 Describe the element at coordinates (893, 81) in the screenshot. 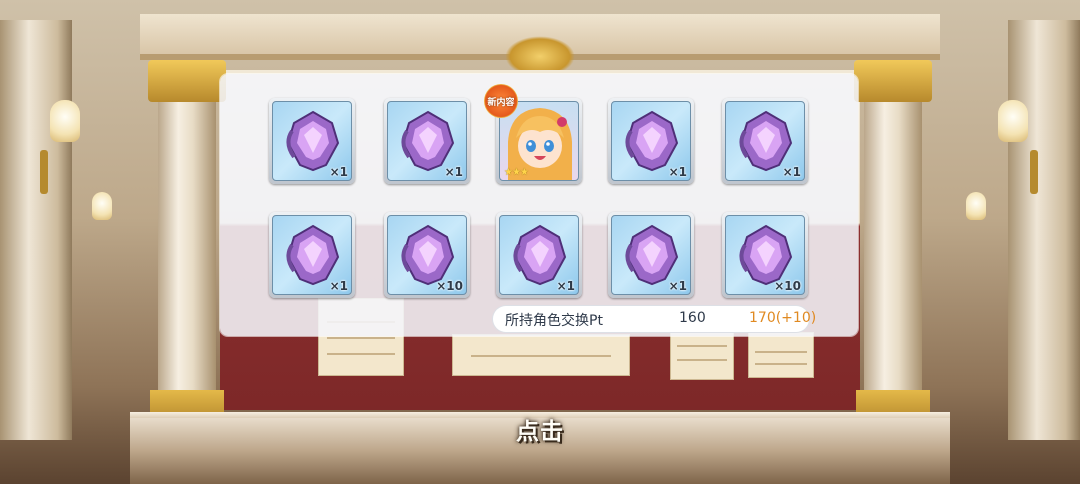

I see `right-pillar-capital` at that location.